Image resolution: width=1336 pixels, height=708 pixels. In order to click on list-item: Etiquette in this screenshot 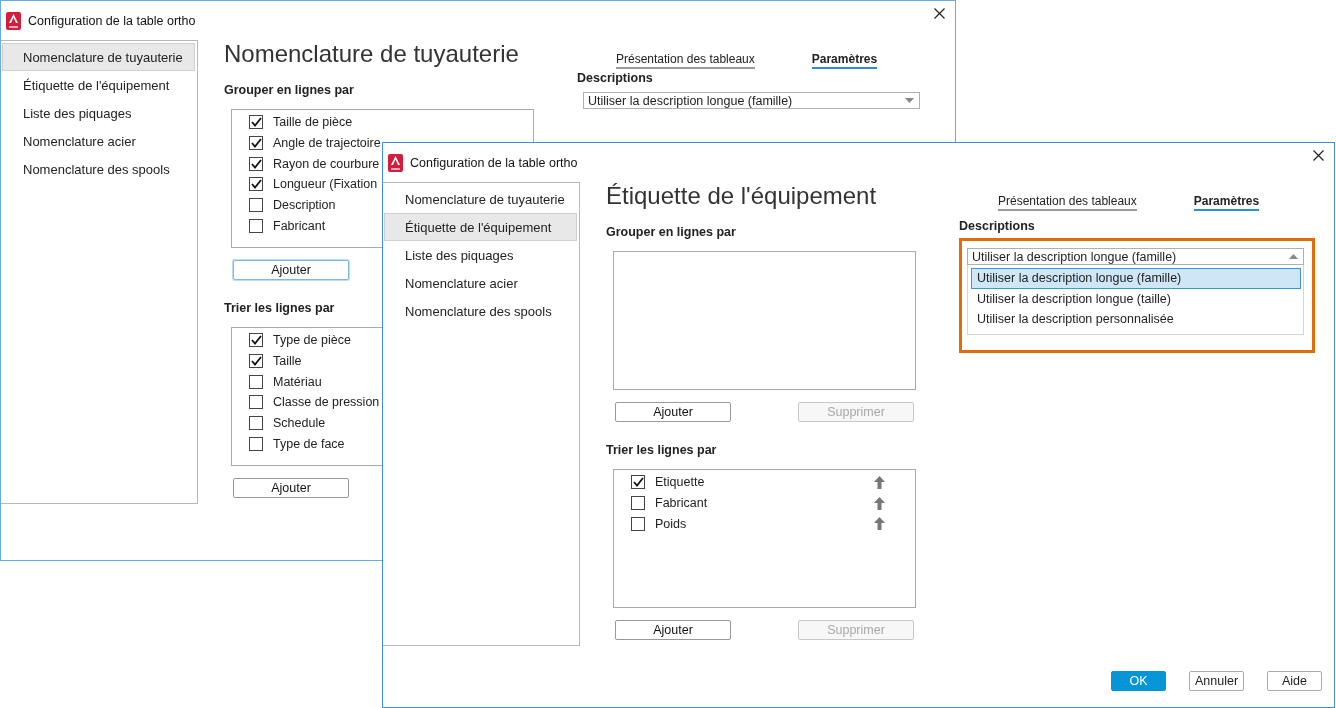, I will do `click(680, 482)`.